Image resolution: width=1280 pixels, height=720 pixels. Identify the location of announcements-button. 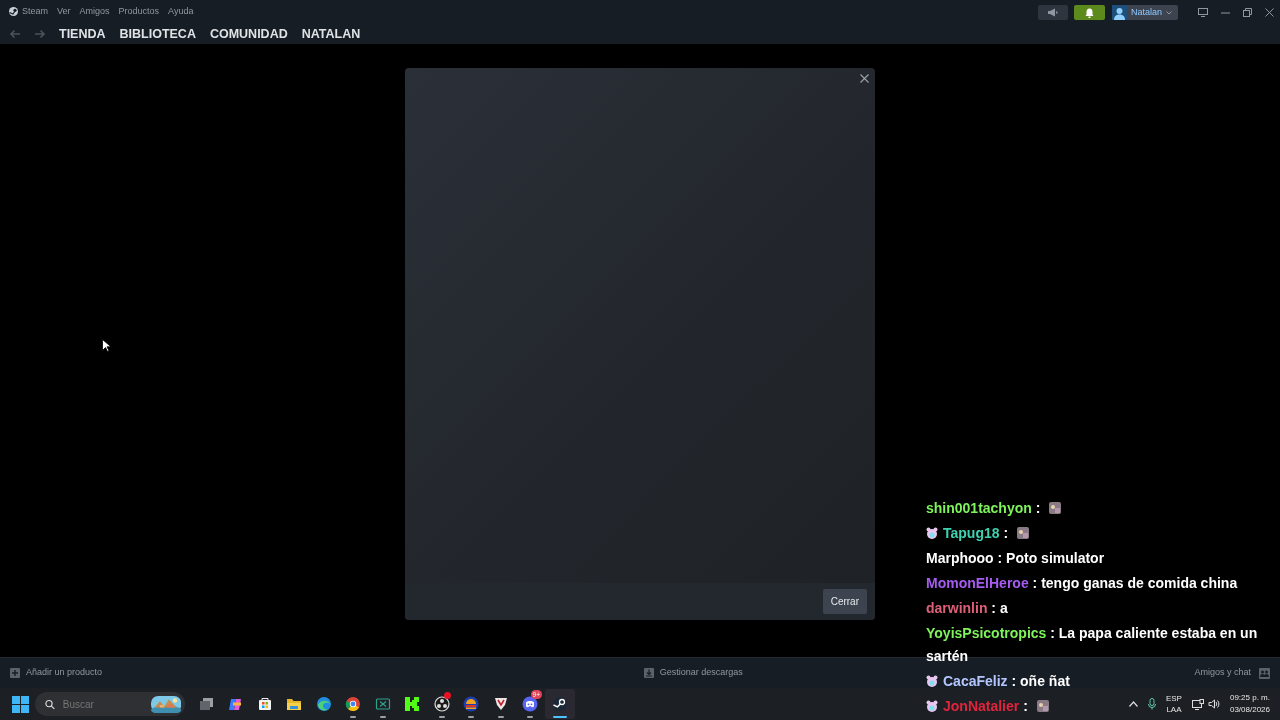
(1052, 12).